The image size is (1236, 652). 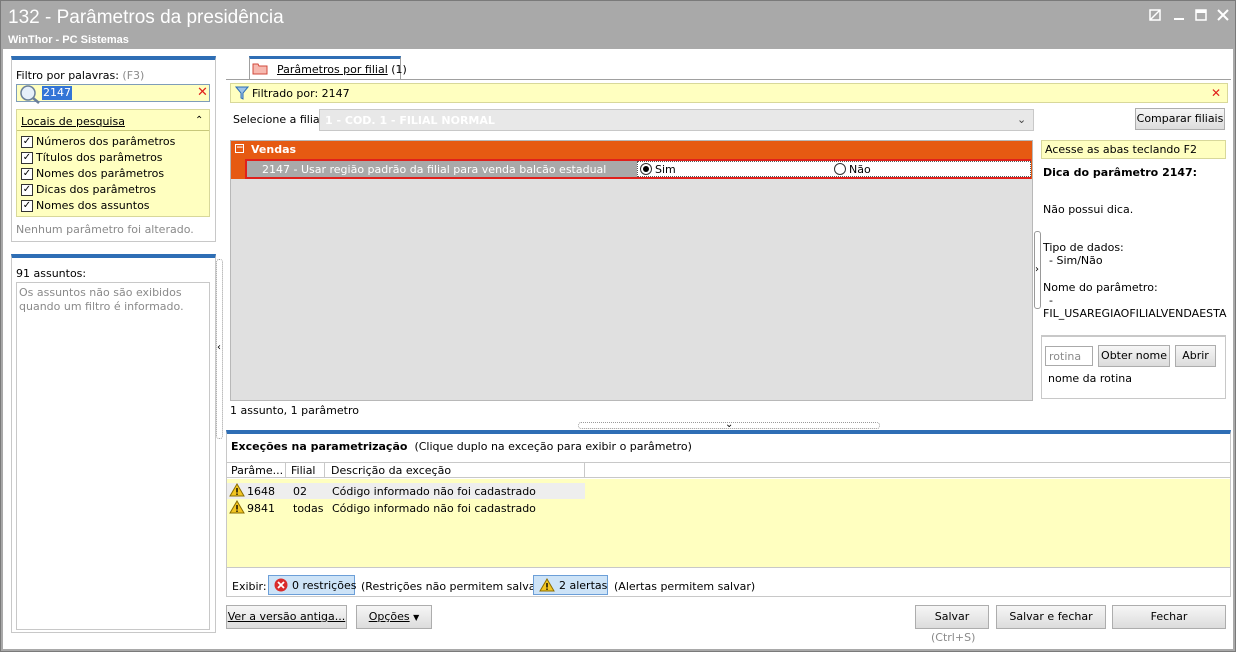 I want to click on exception-param: 9841, so click(x=261, y=508).